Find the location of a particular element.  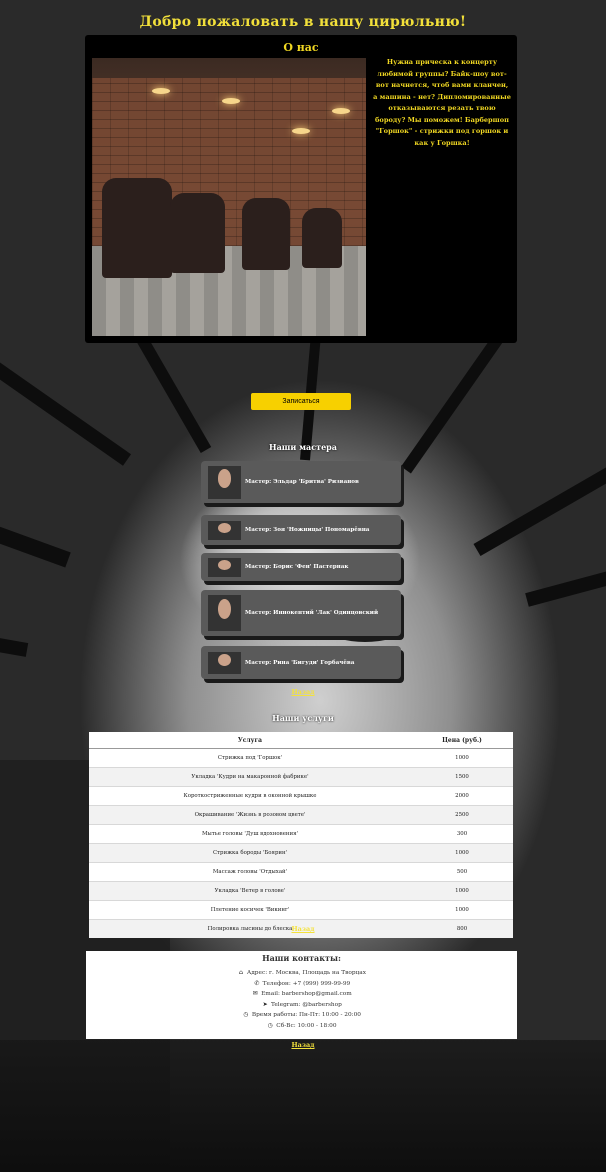

service-name: Укладка 'Ветер в голове' is located at coordinates (250, 891).